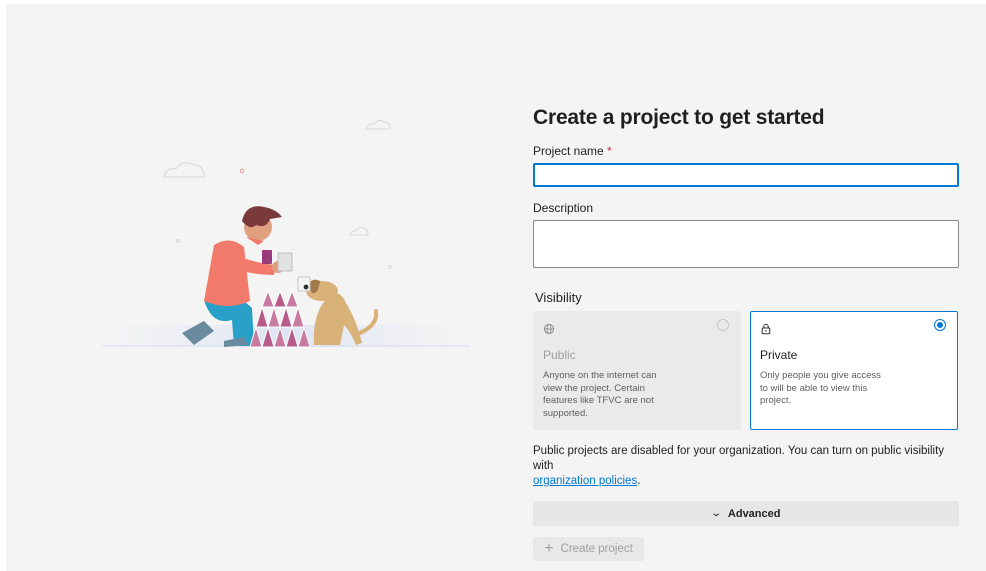 The height and width of the screenshot is (571, 986). Describe the element at coordinates (766, 329) in the screenshot. I see `lock-icon` at that location.